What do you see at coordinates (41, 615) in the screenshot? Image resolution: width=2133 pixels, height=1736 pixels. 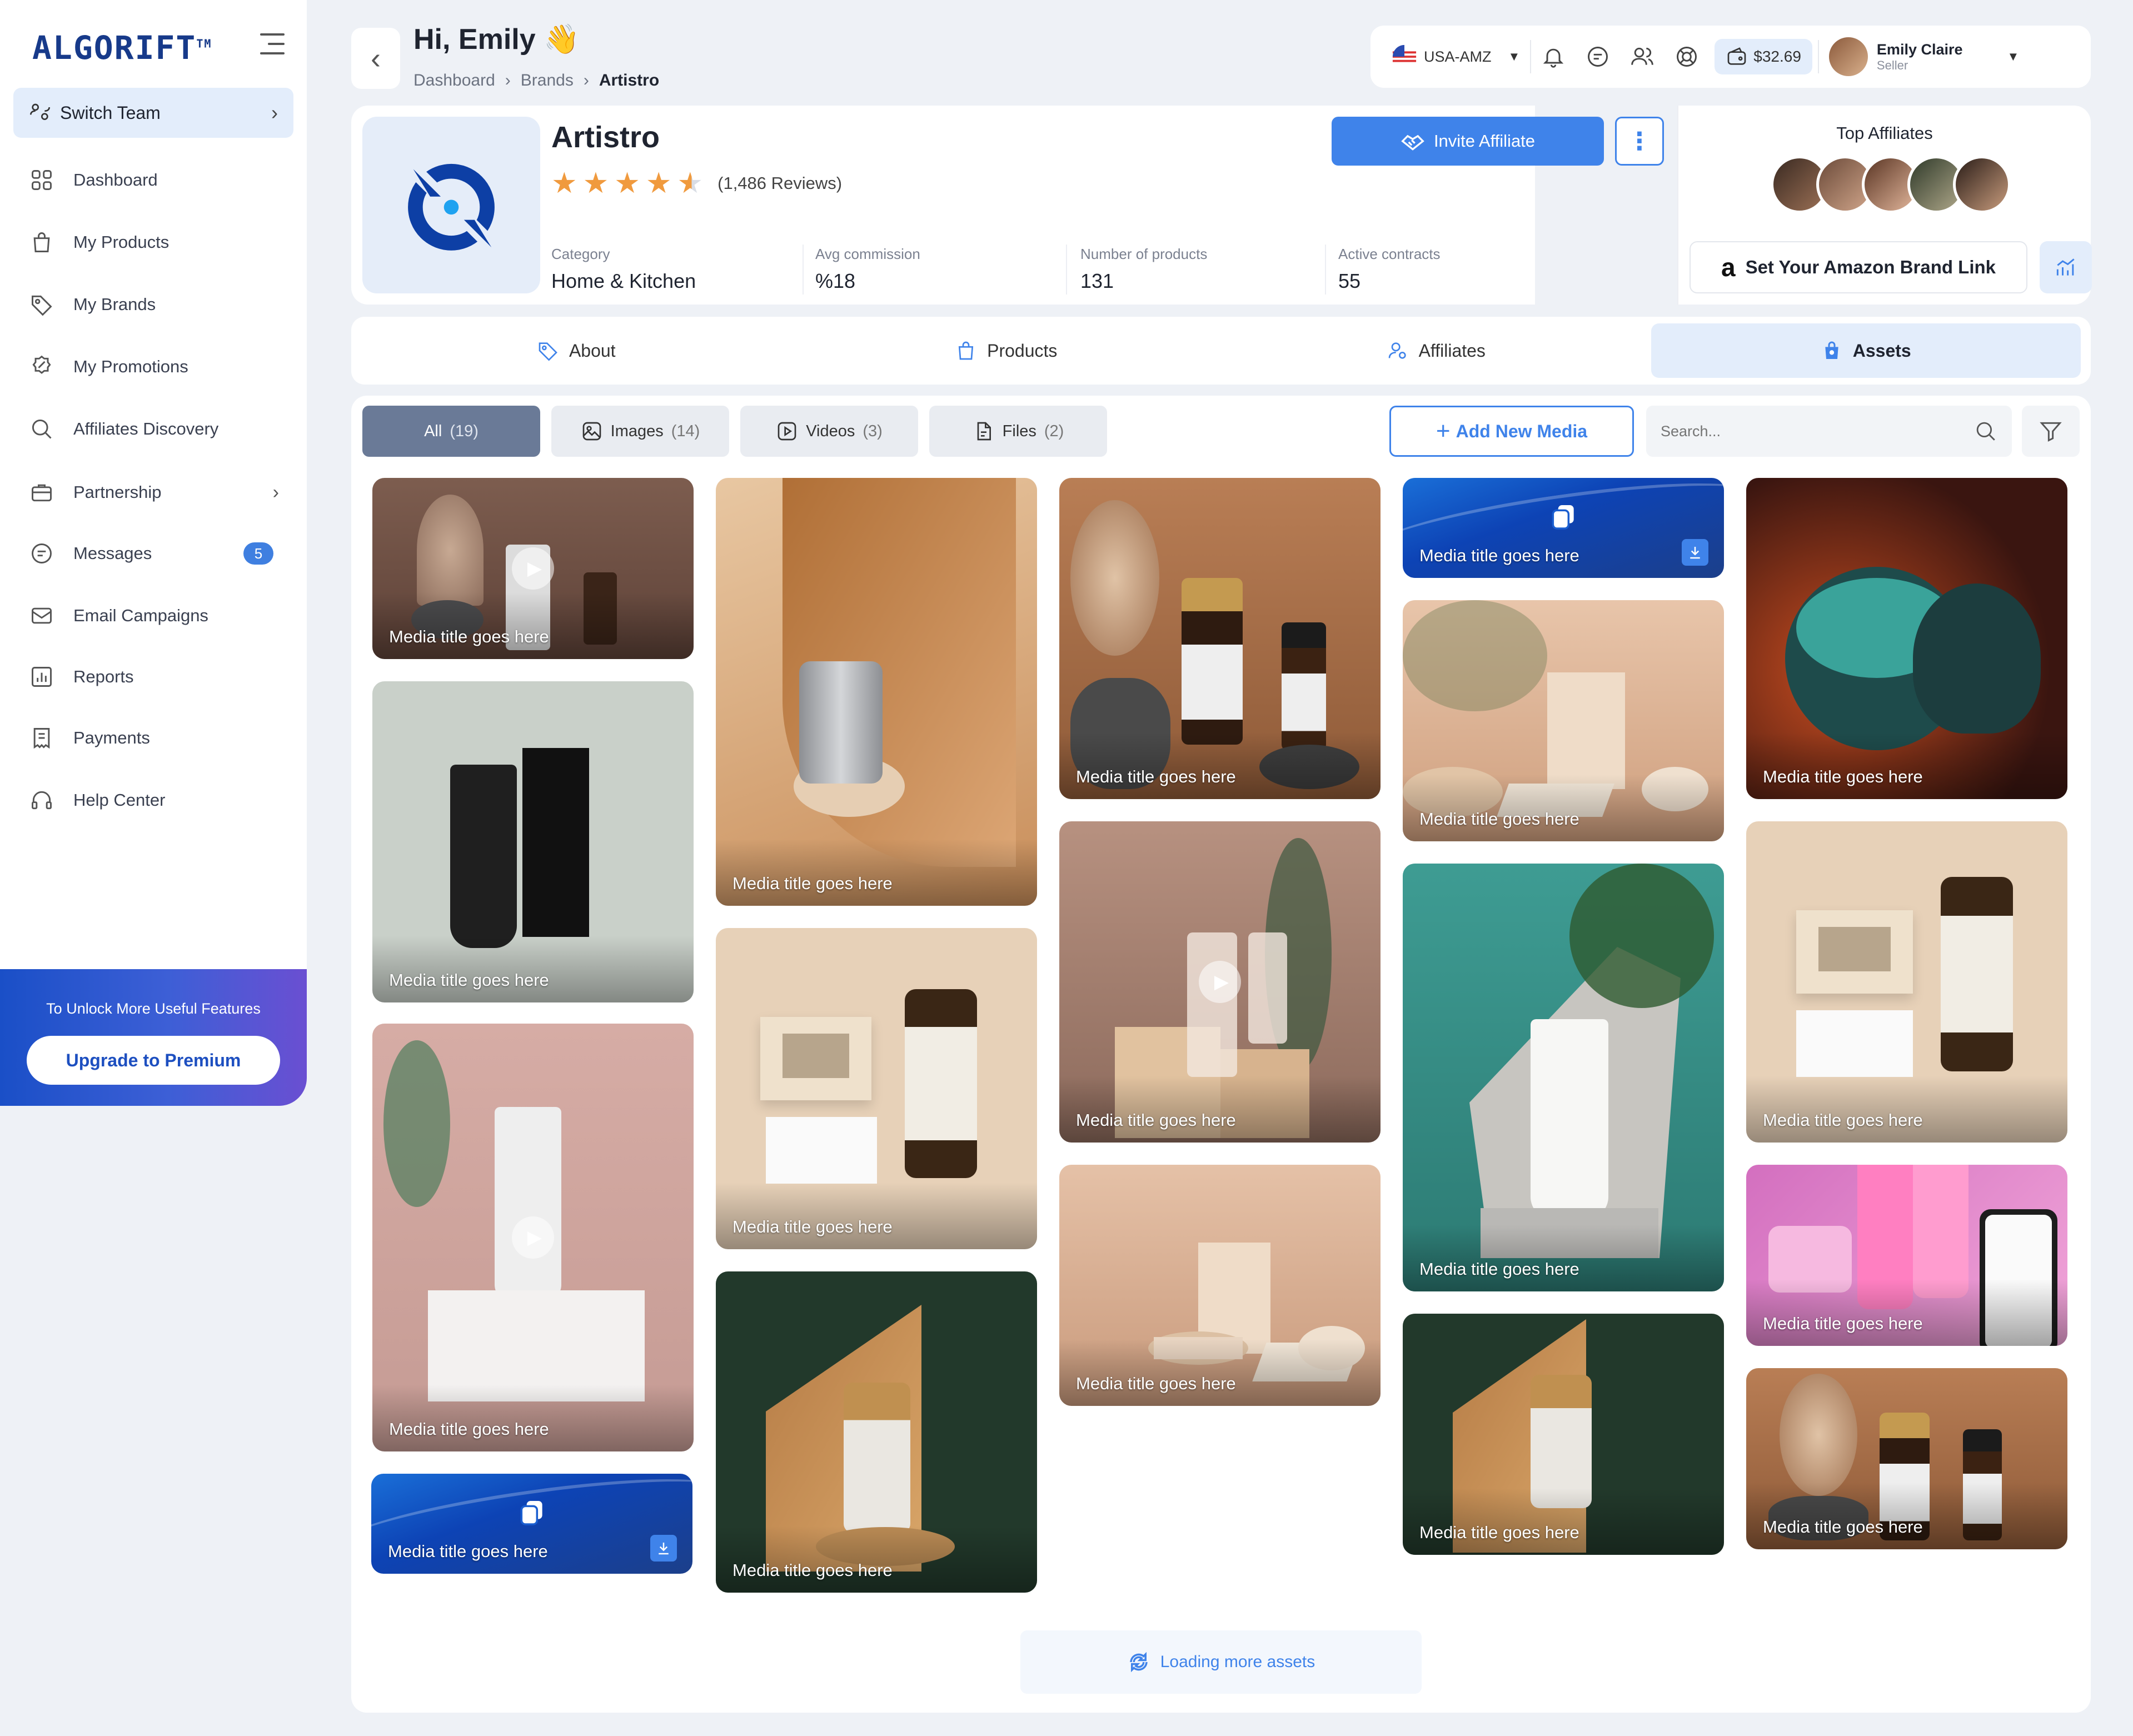 I see `mail-icon` at bounding box center [41, 615].